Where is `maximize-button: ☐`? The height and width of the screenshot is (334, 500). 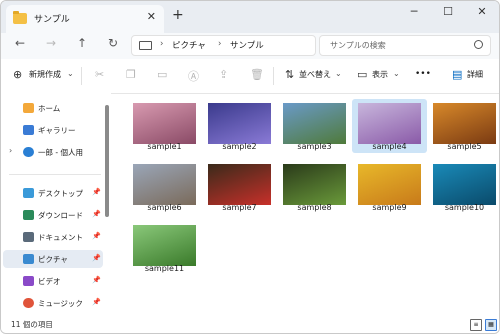
maximize-button: ☐ is located at coordinates (448, 11).